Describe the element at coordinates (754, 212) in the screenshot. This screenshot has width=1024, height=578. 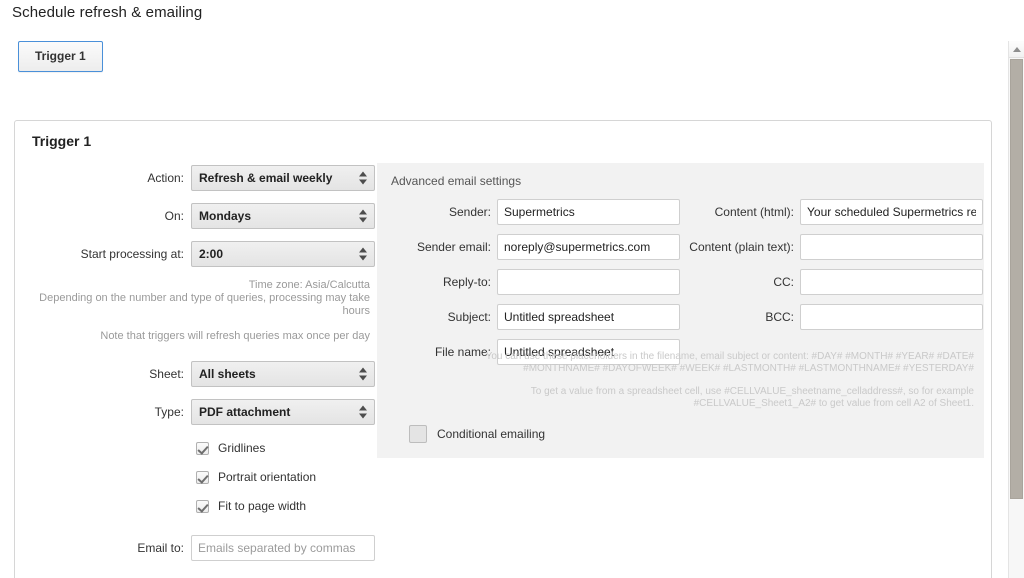
I see `content-html-label: Content (html):` at that location.